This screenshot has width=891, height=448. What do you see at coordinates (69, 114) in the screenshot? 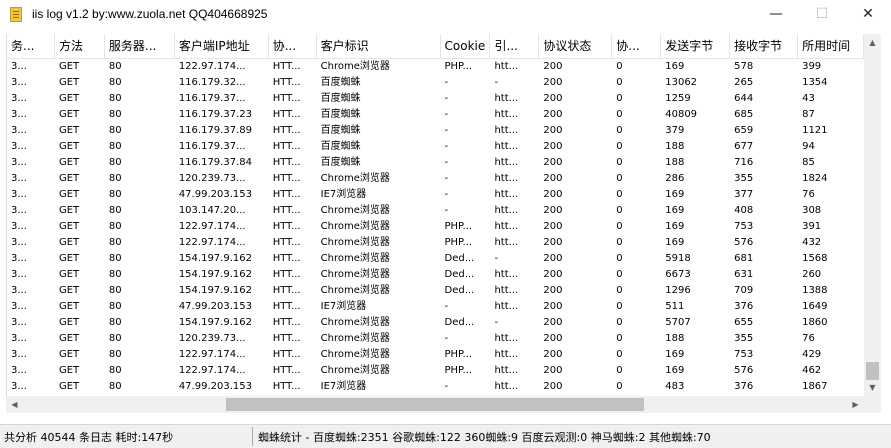
I see `table-cell: GET` at bounding box center [69, 114].